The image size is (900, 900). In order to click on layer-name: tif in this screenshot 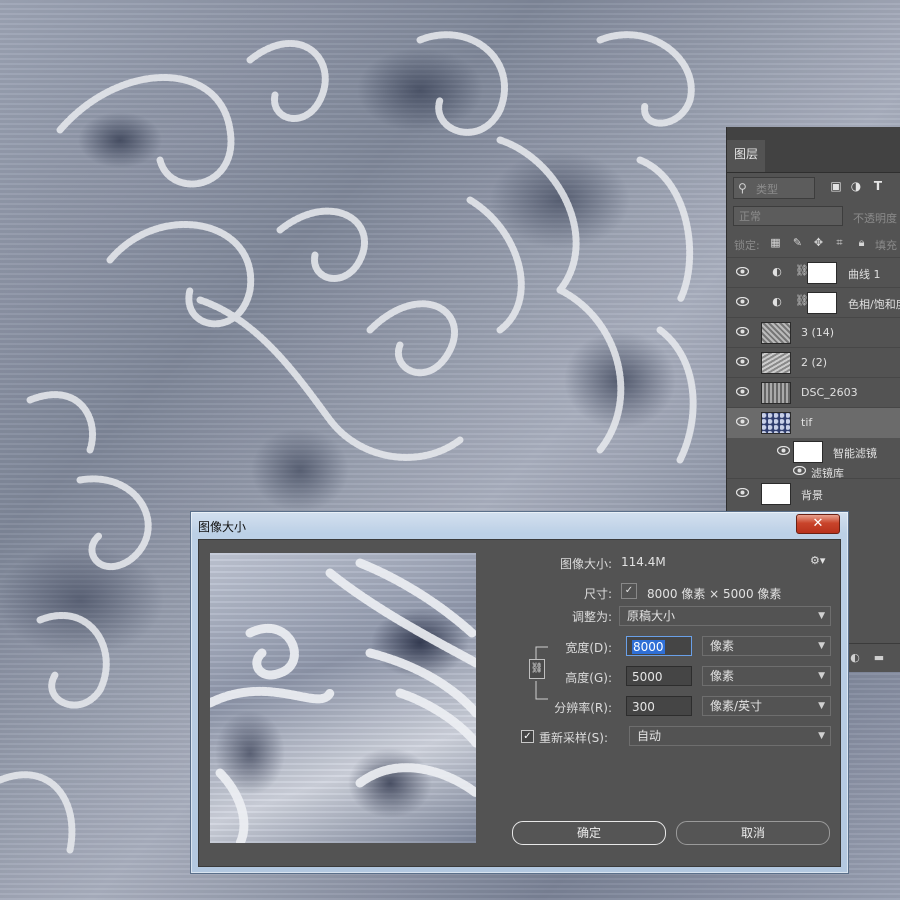, I will do `click(807, 422)`.